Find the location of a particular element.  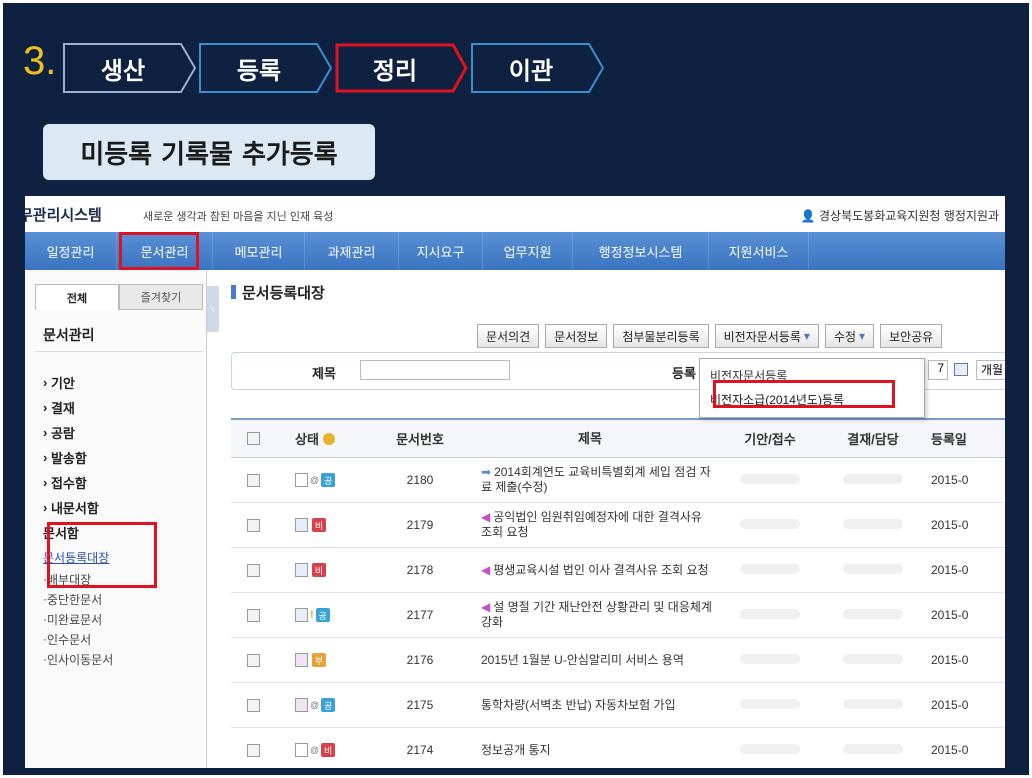

sidebar-item-halted: · 중단한문서 is located at coordinates (123, 599).